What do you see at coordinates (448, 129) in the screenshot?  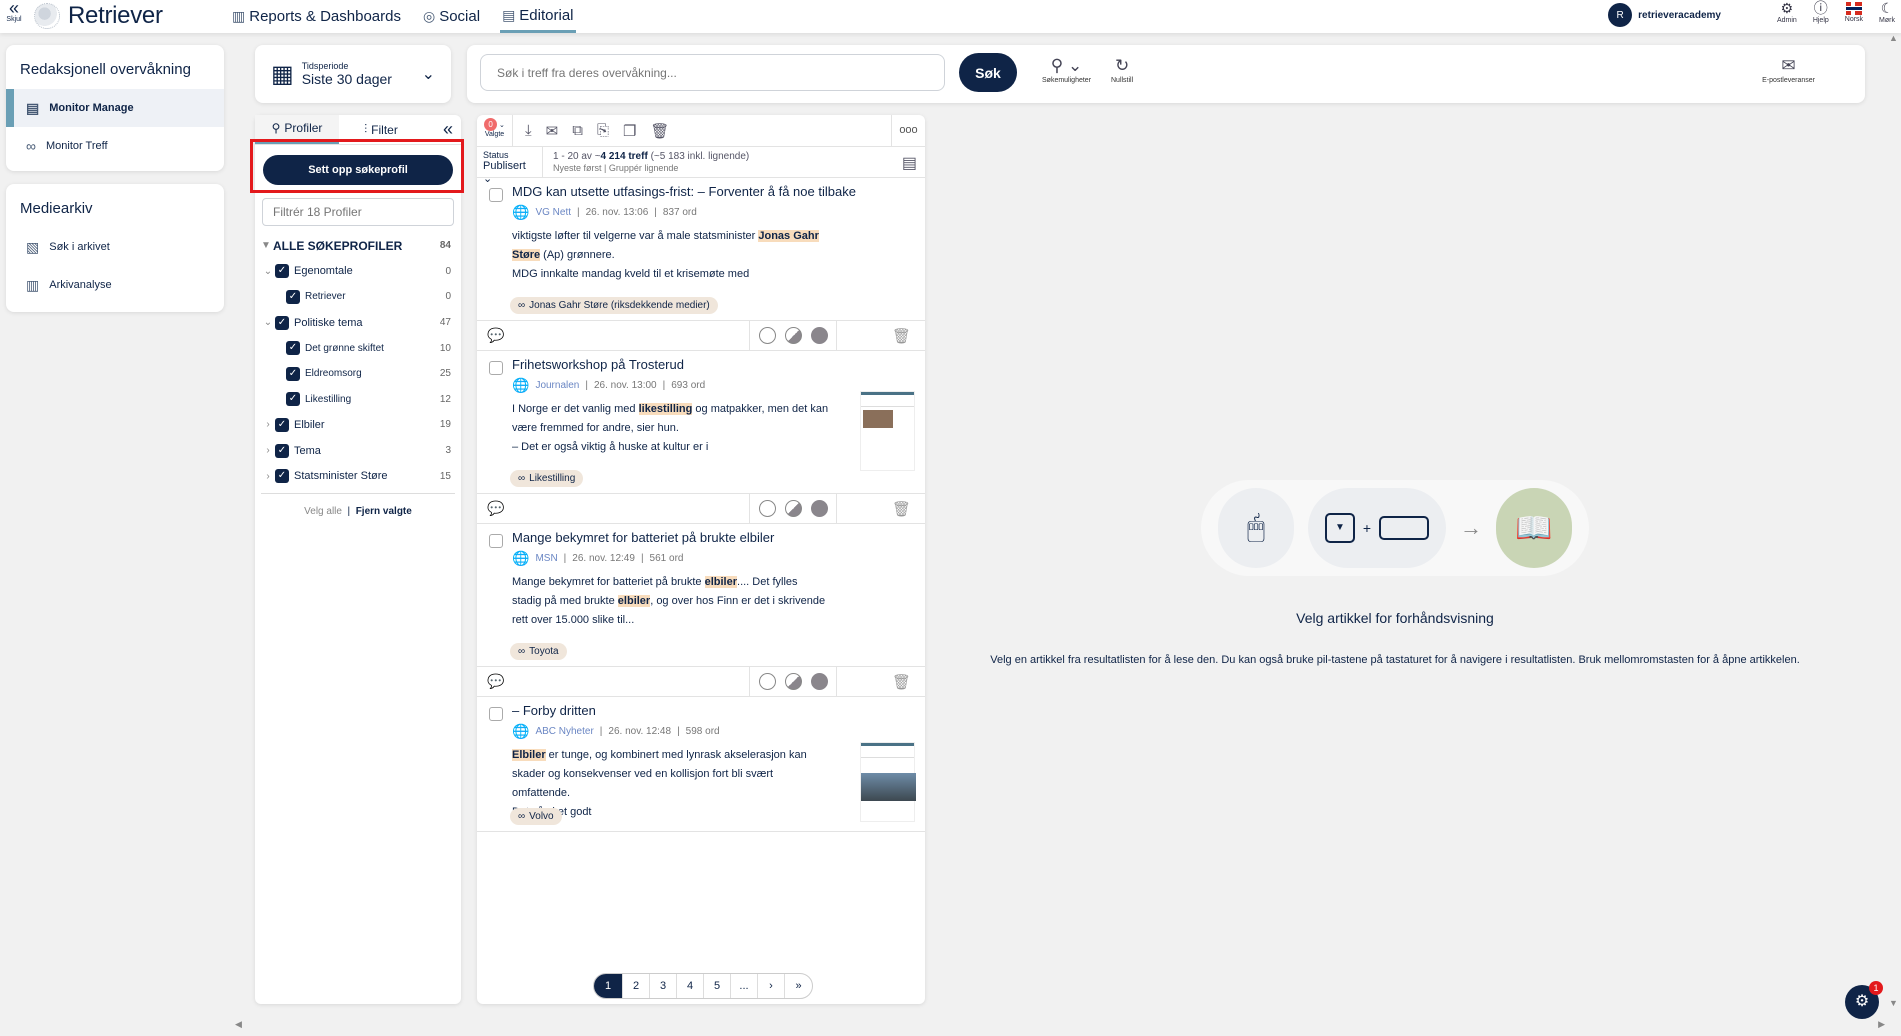 I see `collapse-panel-icon: «` at bounding box center [448, 129].